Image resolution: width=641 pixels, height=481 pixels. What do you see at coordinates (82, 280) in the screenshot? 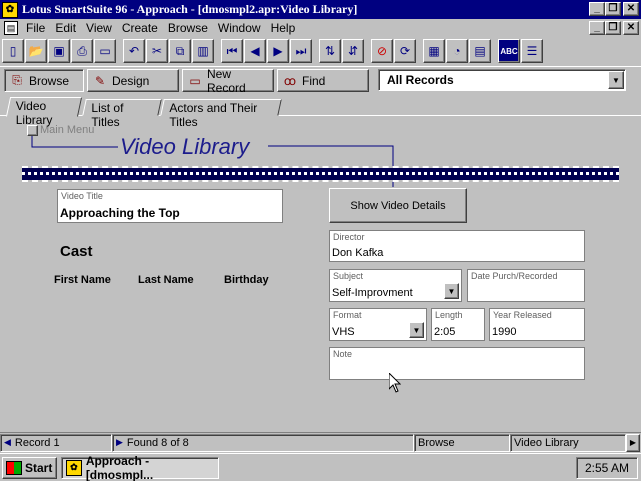
I see `cast-col-first-name: First Name` at bounding box center [82, 280].